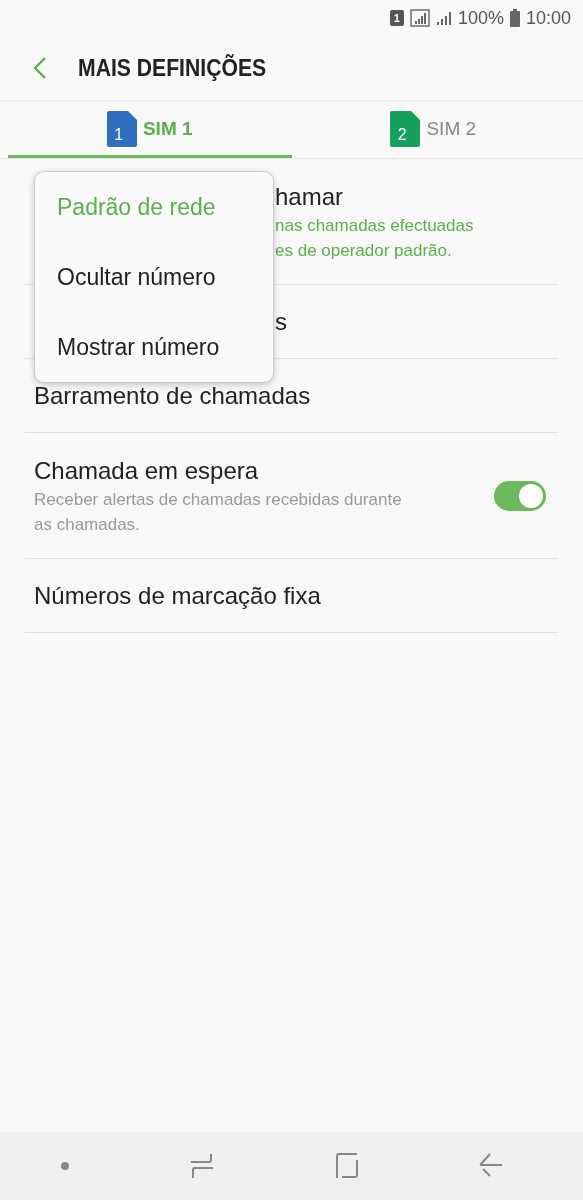 This screenshot has width=583, height=1200. What do you see at coordinates (150, 130) in the screenshot?
I see `sim-tab: 1 SIM 1` at bounding box center [150, 130].